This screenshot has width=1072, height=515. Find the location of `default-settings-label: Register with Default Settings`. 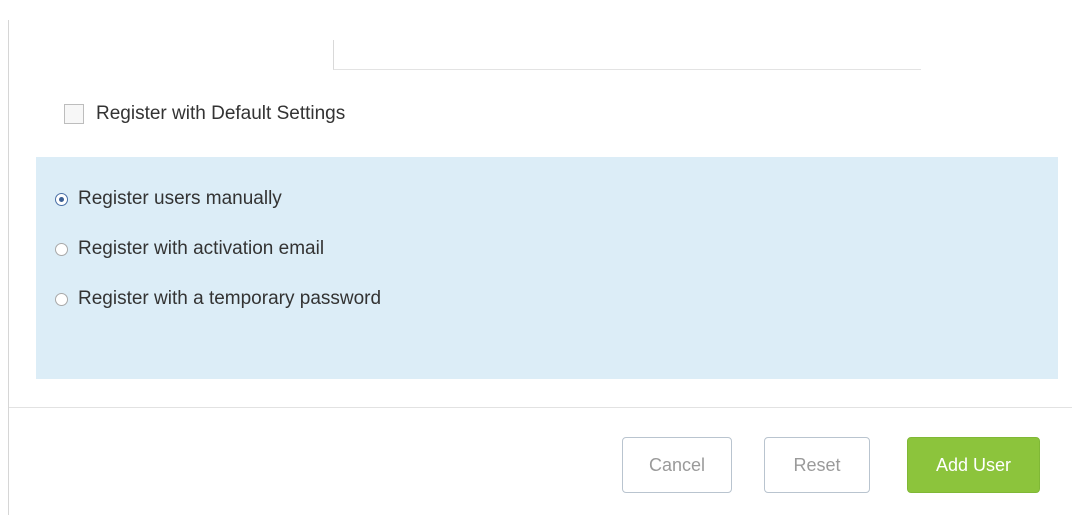

default-settings-label: Register with Default Settings is located at coordinates (221, 113).